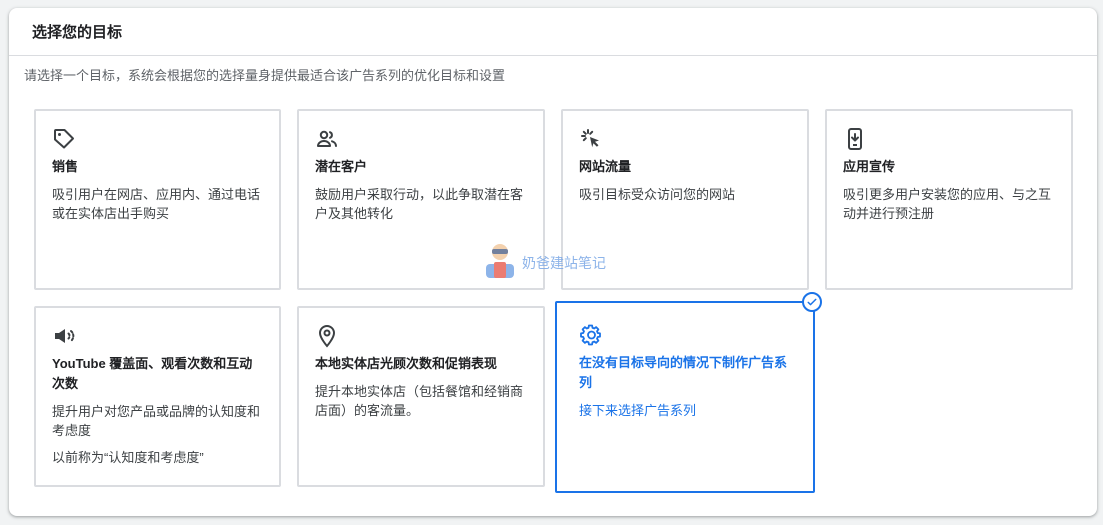 The width and height of the screenshot is (1103, 525). Describe the element at coordinates (64, 336) in the screenshot. I see `megaphone-icon` at that location.